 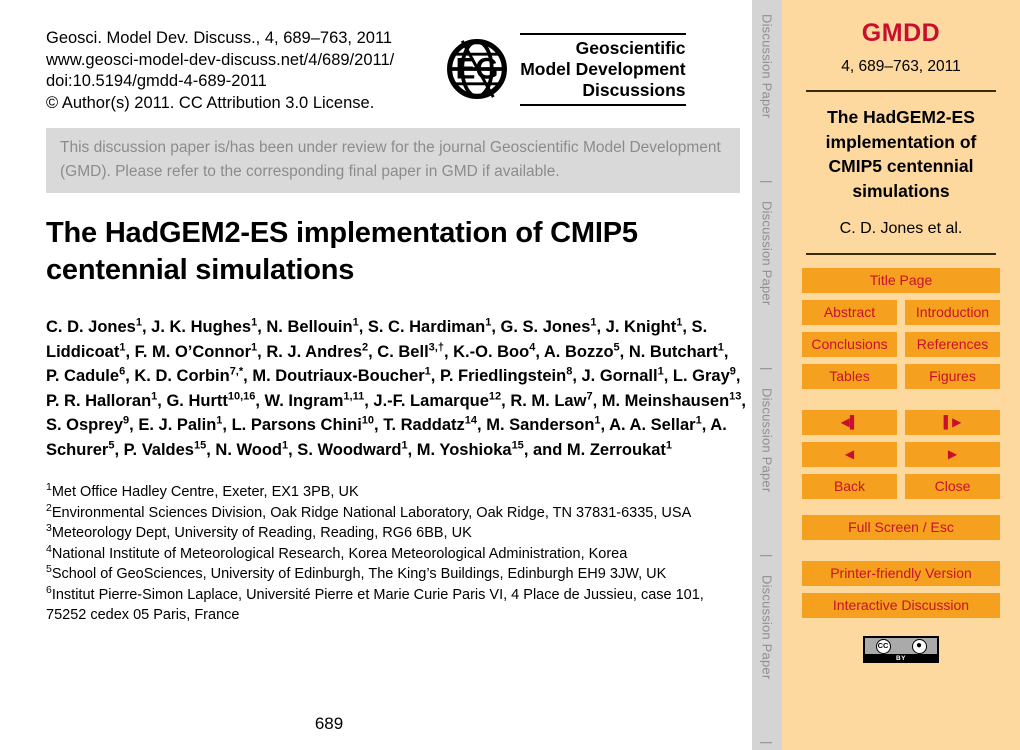 I want to click on egu-logo-icon: EG, so click(x=477, y=69).